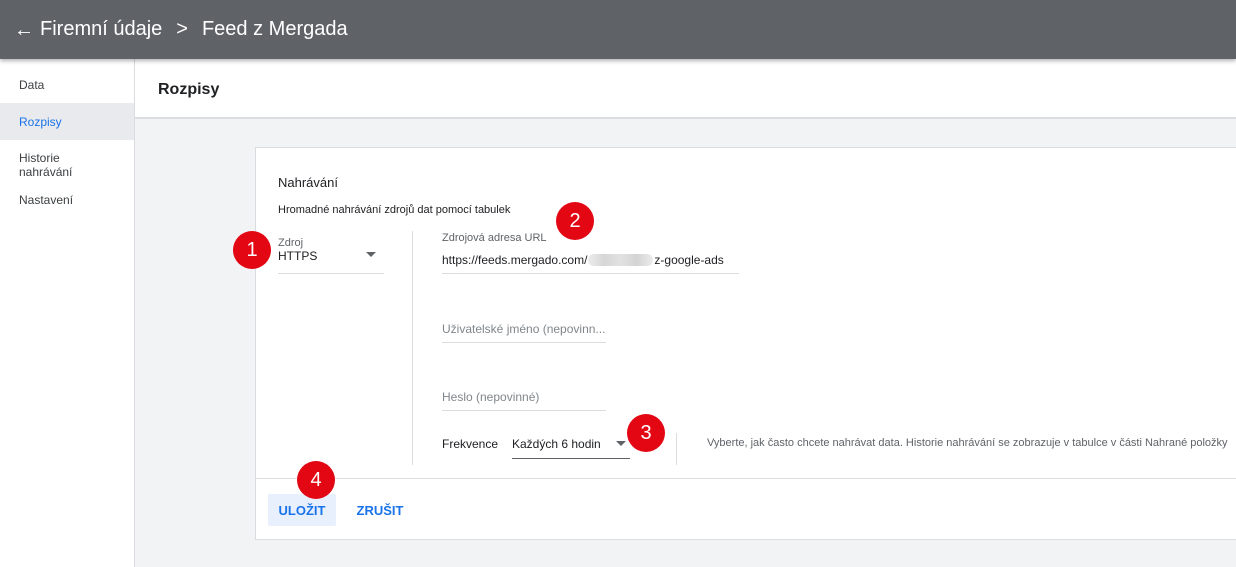 This screenshot has height=567, width=1236. What do you see at coordinates (746, 478) in the screenshot?
I see `horizontal-divider` at bounding box center [746, 478].